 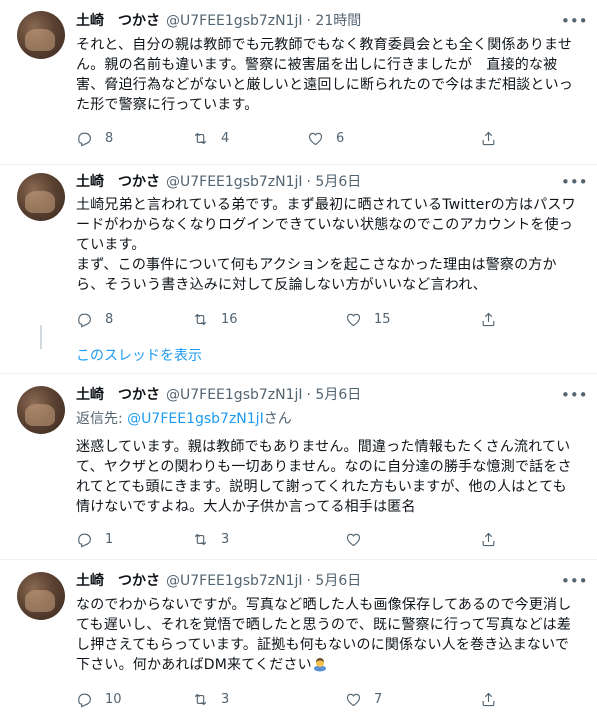 What do you see at coordinates (229, 319) in the screenshot?
I see `retweet-count: 16` at bounding box center [229, 319].